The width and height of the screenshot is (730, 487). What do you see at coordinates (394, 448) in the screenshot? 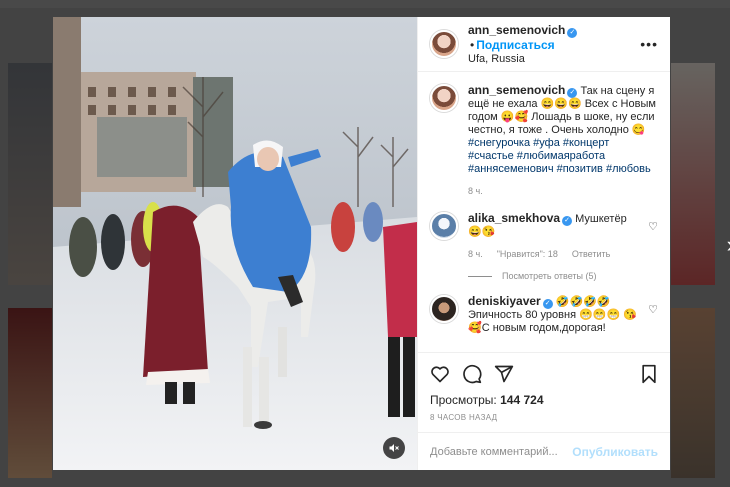
I see `mute-icon` at bounding box center [394, 448].